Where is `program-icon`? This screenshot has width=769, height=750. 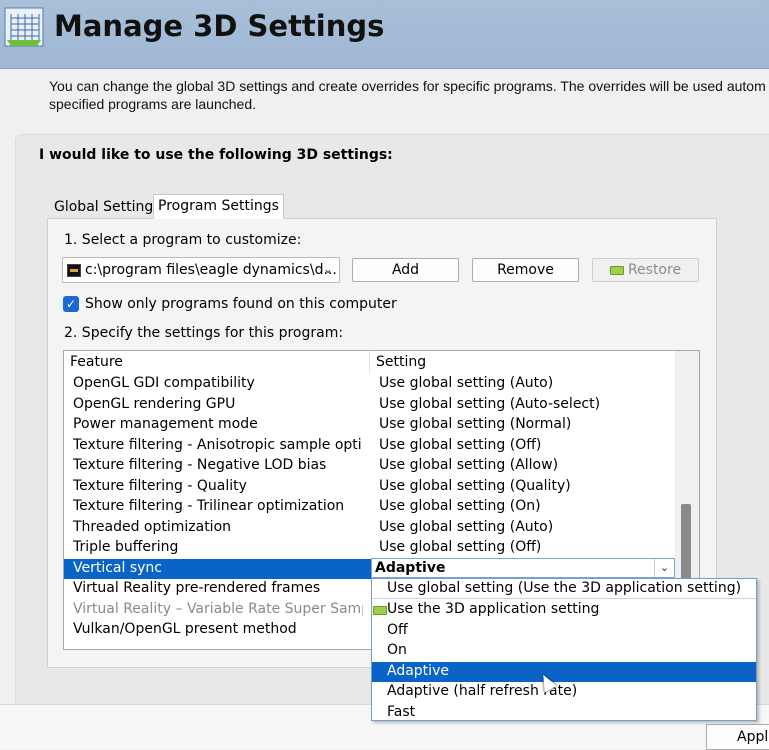
program-icon is located at coordinates (74, 270).